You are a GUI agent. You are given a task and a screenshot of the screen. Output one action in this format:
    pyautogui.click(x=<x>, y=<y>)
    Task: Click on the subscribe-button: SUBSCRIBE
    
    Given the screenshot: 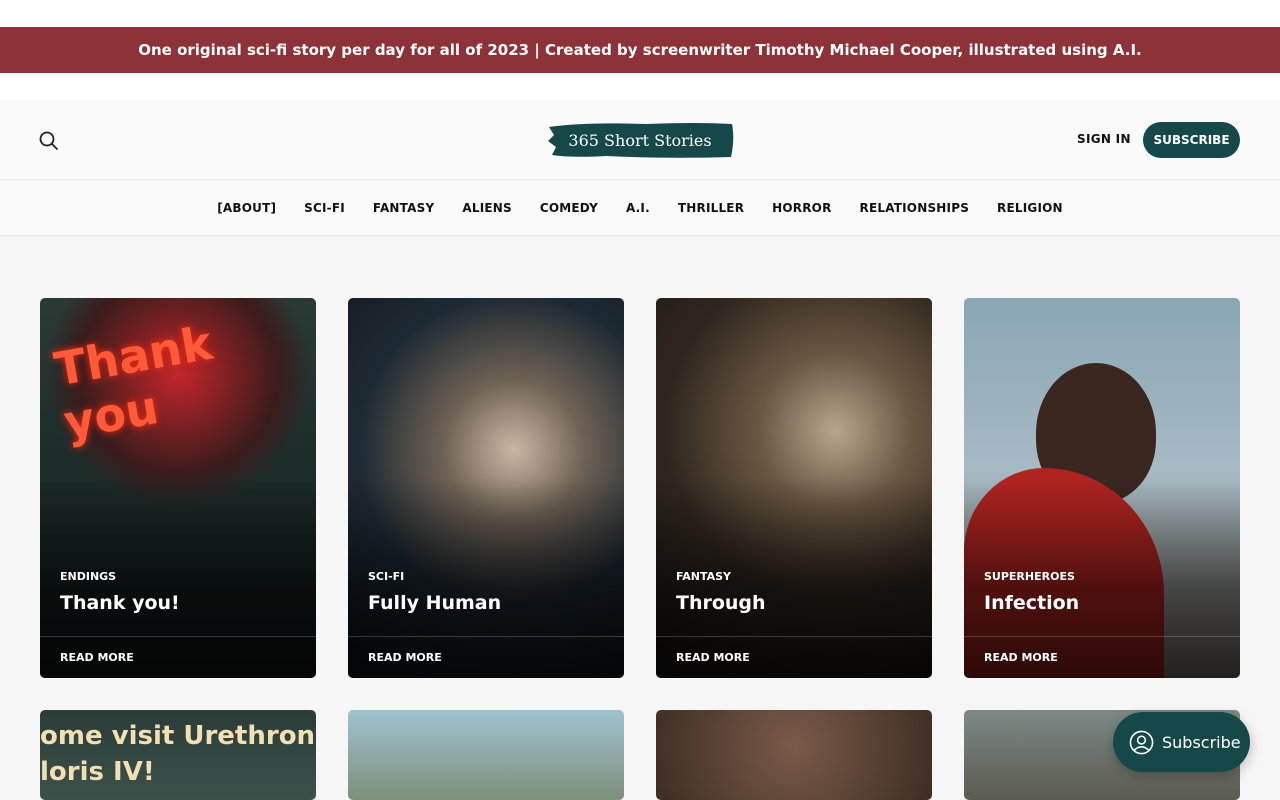 What is the action you would take?
    pyautogui.click(x=1191, y=140)
    